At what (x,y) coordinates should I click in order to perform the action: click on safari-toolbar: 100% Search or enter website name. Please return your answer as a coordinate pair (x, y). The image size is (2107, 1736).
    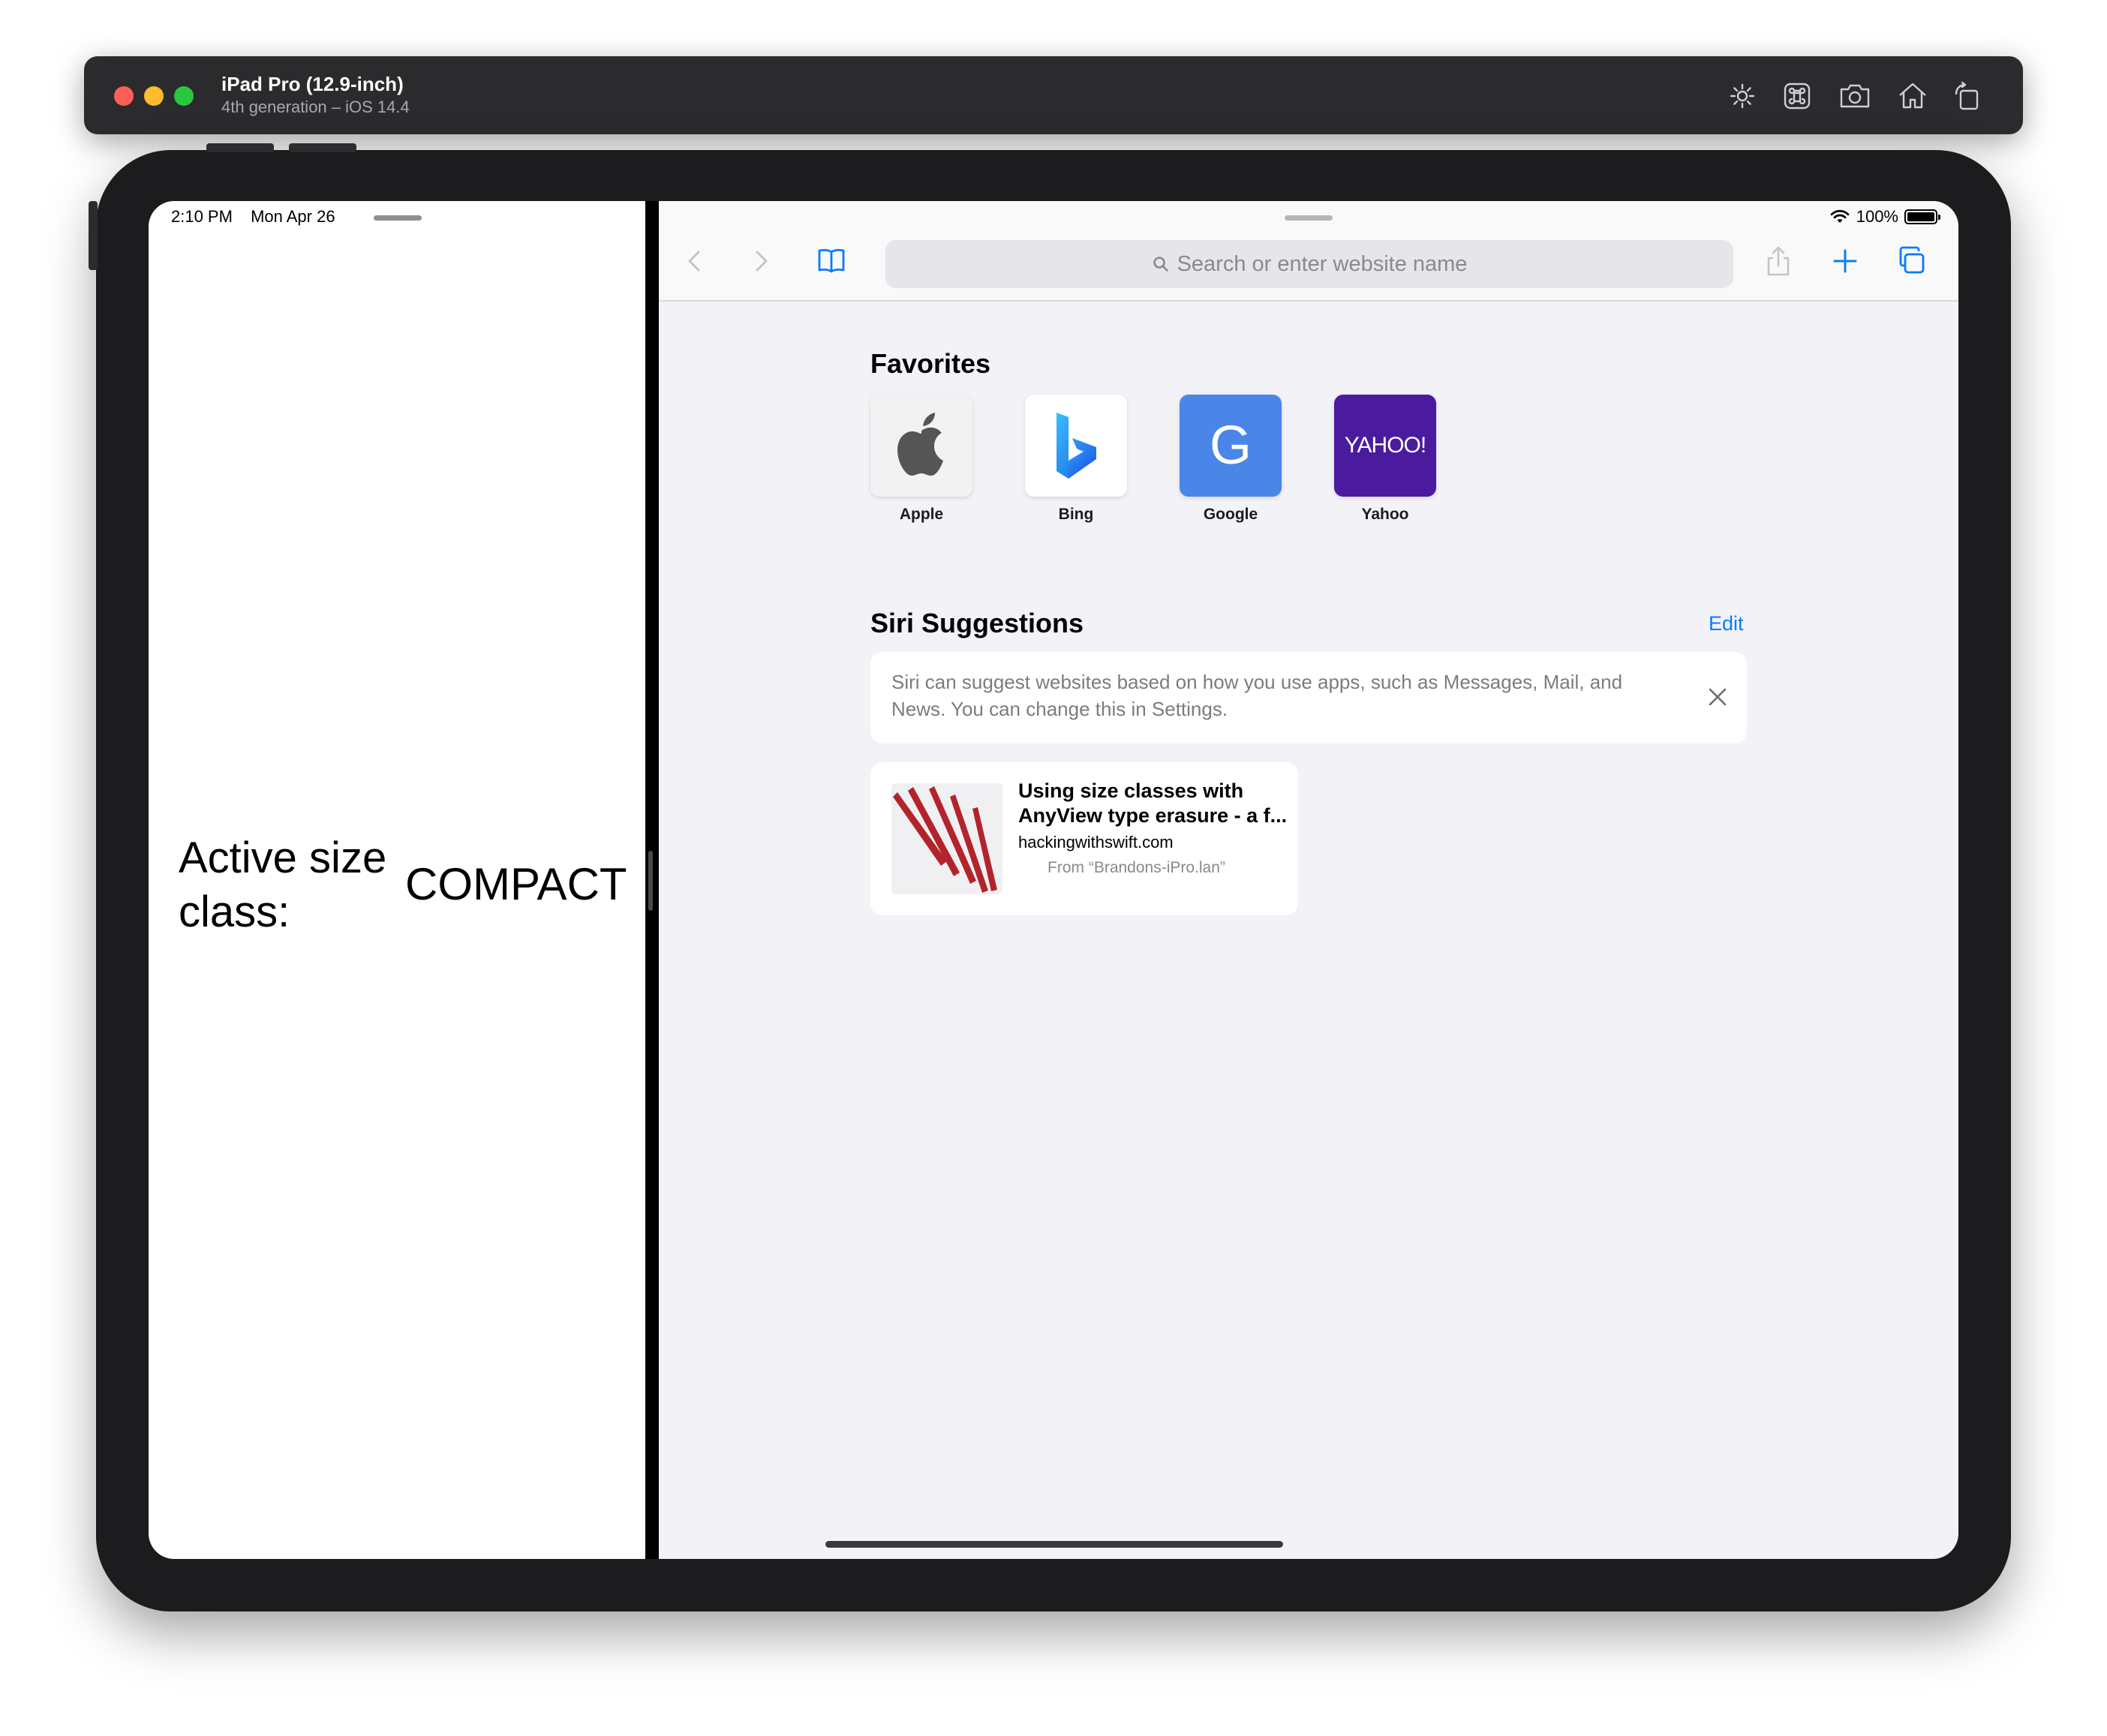
    Looking at the image, I should click on (1308, 251).